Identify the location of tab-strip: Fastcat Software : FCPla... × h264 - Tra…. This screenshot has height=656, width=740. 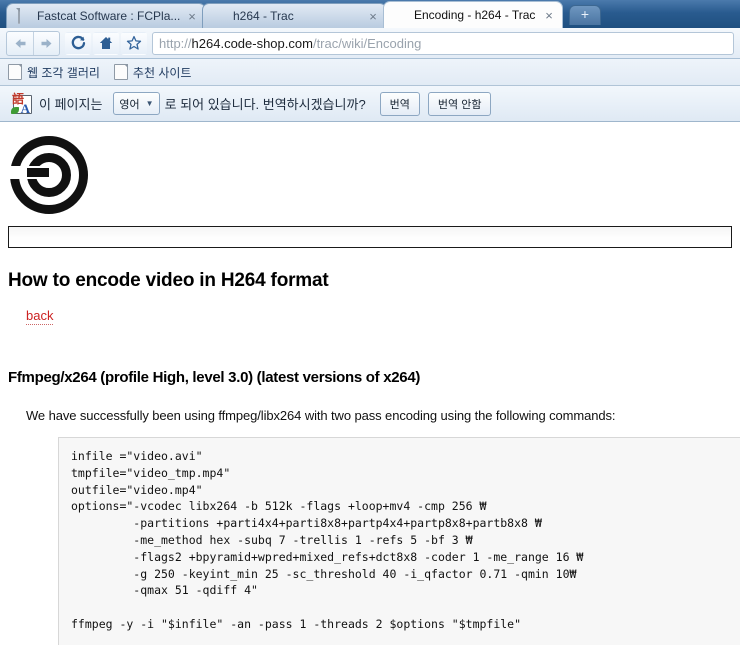
(370, 14).